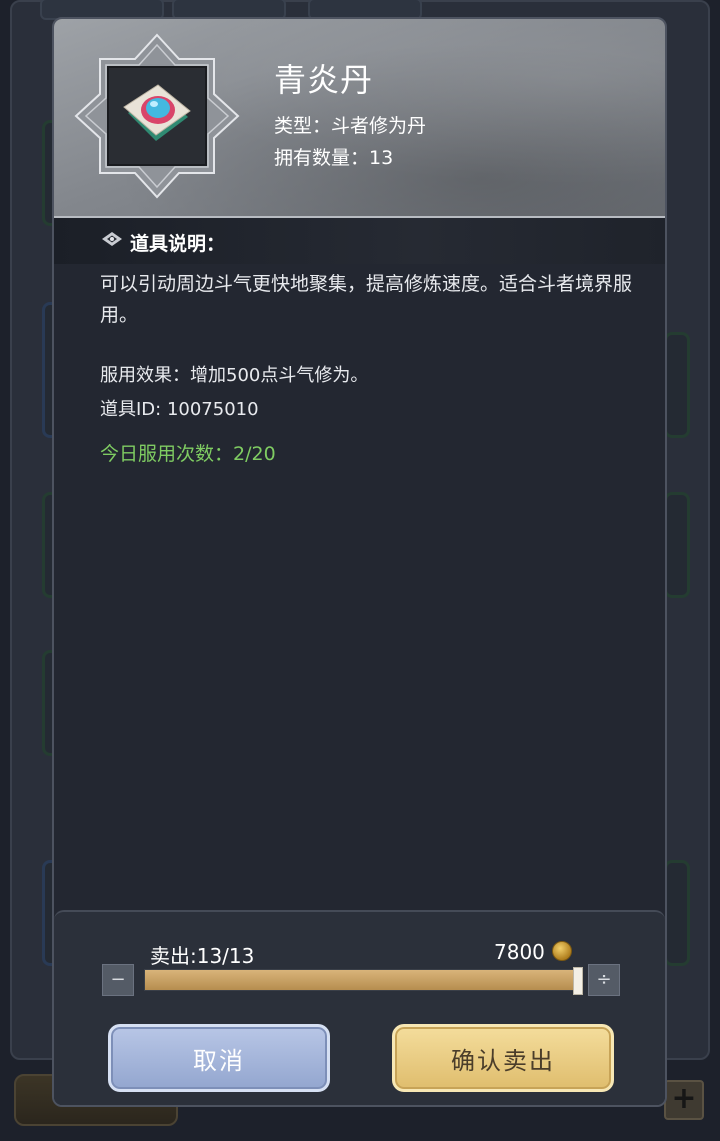 The image size is (720, 1141). Describe the element at coordinates (178, 244) in the screenshot. I see `description-title: 道具说明：` at that location.